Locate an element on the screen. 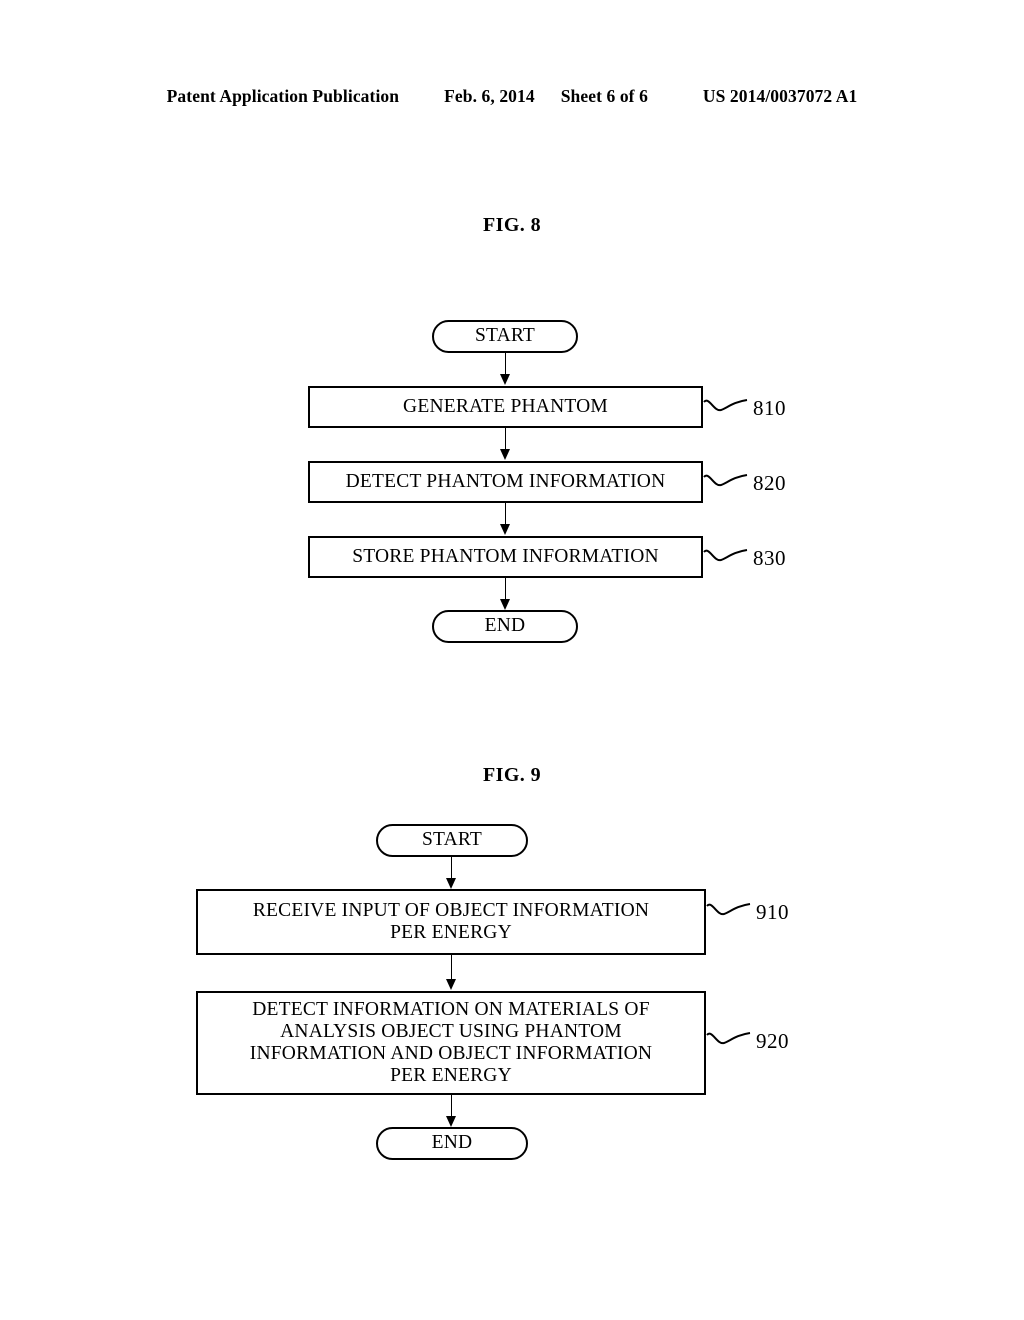  fig9-end-terminal: END is located at coordinates (452, 1143).